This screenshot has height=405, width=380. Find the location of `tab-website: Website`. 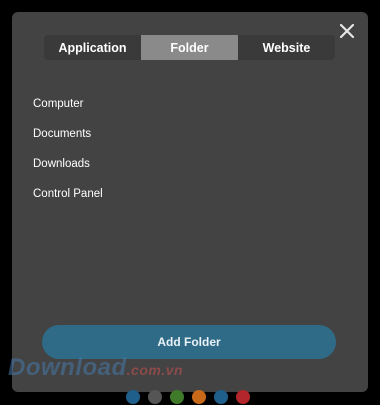

tab-website: Website is located at coordinates (286, 47).